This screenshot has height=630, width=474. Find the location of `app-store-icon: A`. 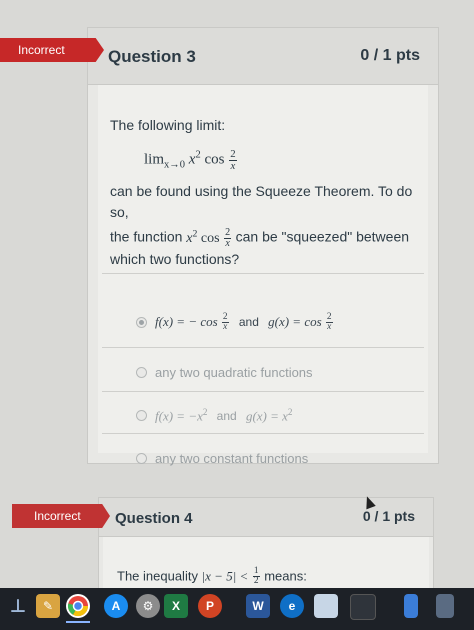

app-store-icon: A is located at coordinates (116, 606).